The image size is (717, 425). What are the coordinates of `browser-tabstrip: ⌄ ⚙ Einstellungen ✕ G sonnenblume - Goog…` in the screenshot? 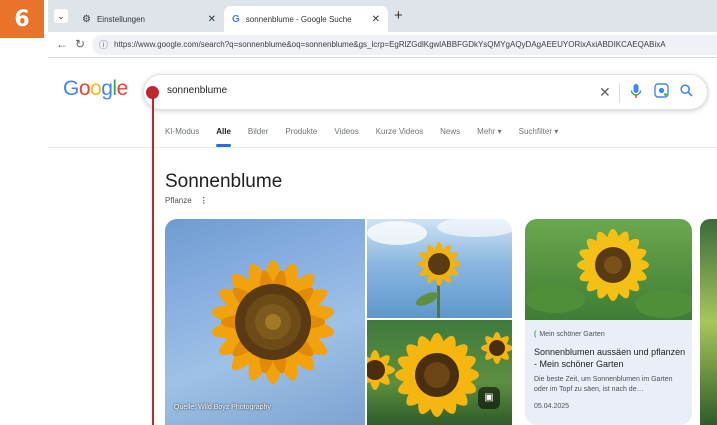 It's located at (382, 16).